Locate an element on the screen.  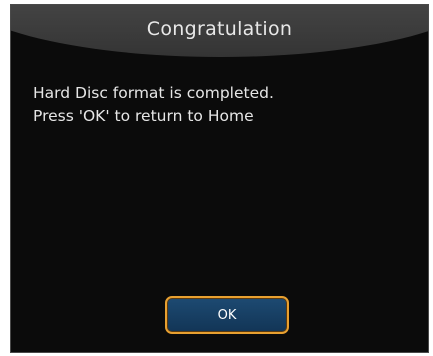
dialog-title: Congratulation is located at coordinates (219, 29).